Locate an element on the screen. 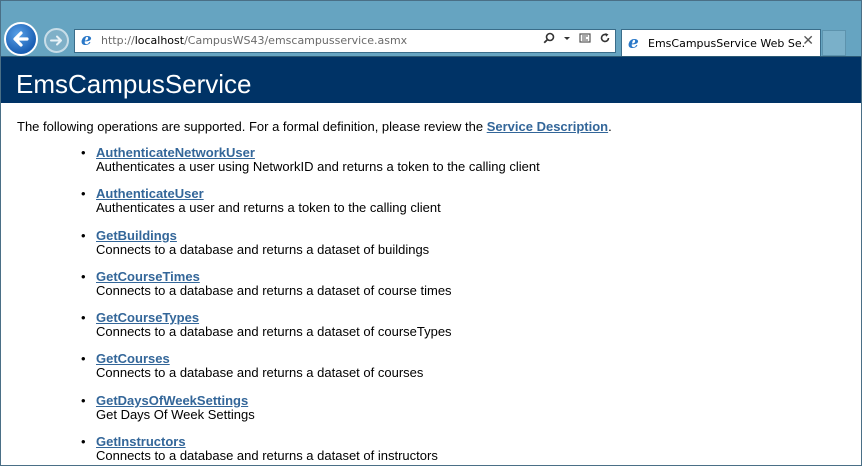  url-path: /CampusWS43/emscampusservice.asmx is located at coordinates (296, 40).